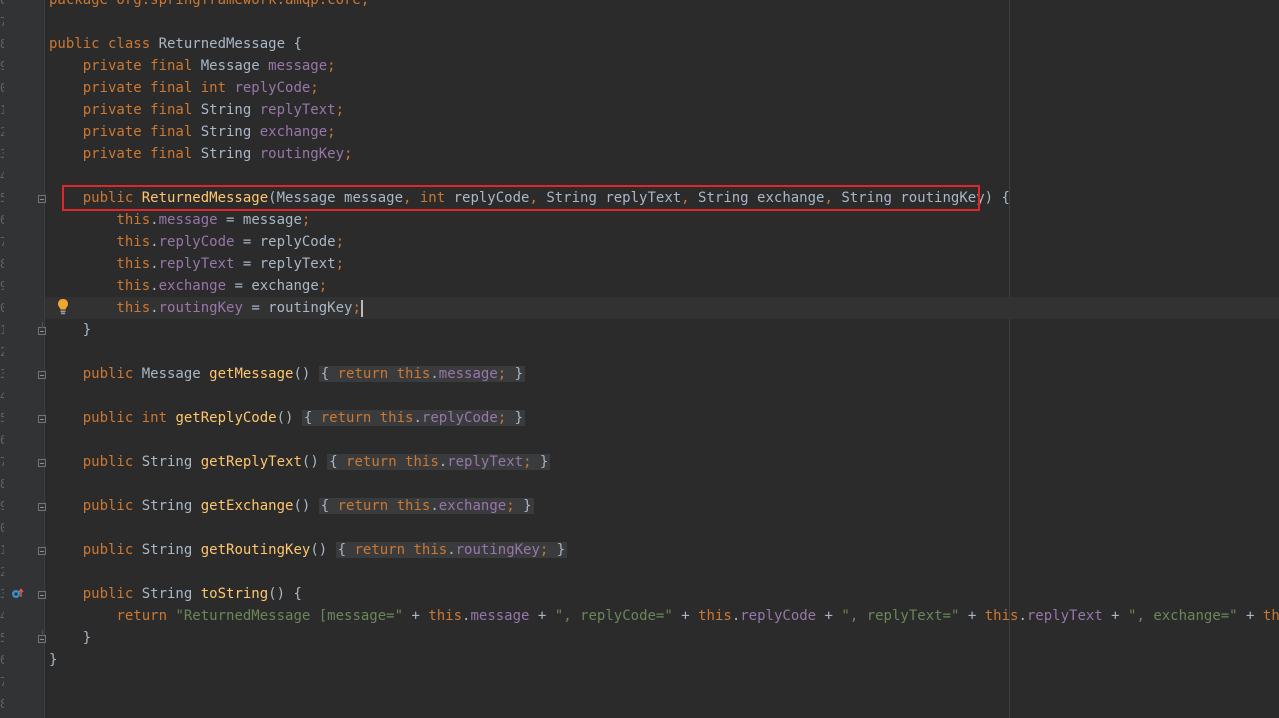 The width and height of the screenshot is (1279, 718). I want to click on code-token: package org.springframework.amqp.core;, so click(209, 4).